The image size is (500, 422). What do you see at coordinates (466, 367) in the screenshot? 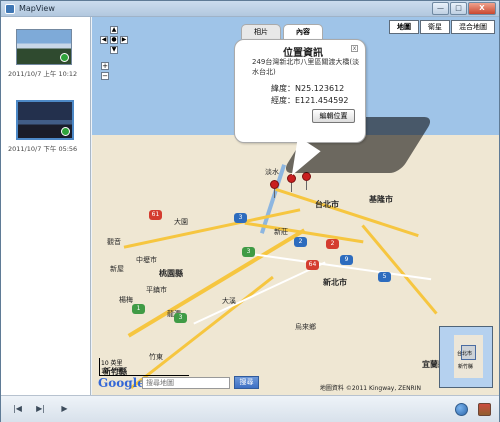
I see `overview-label-hsinchu: 新竹縣` at bounding box center [466, 367].